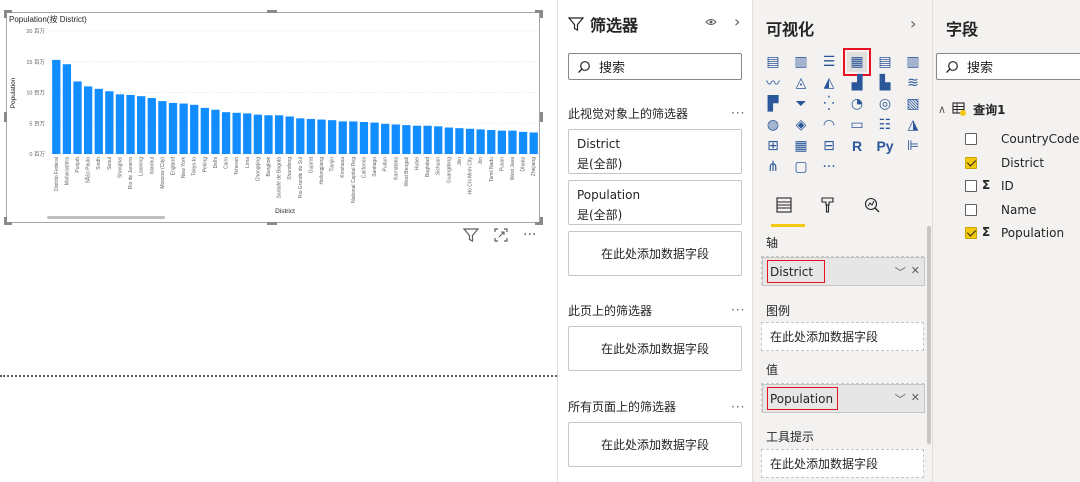 The height and width of the screenshot is (482, 1080). I want to click on donut-chart-icon: ◎, so click(885, 104).